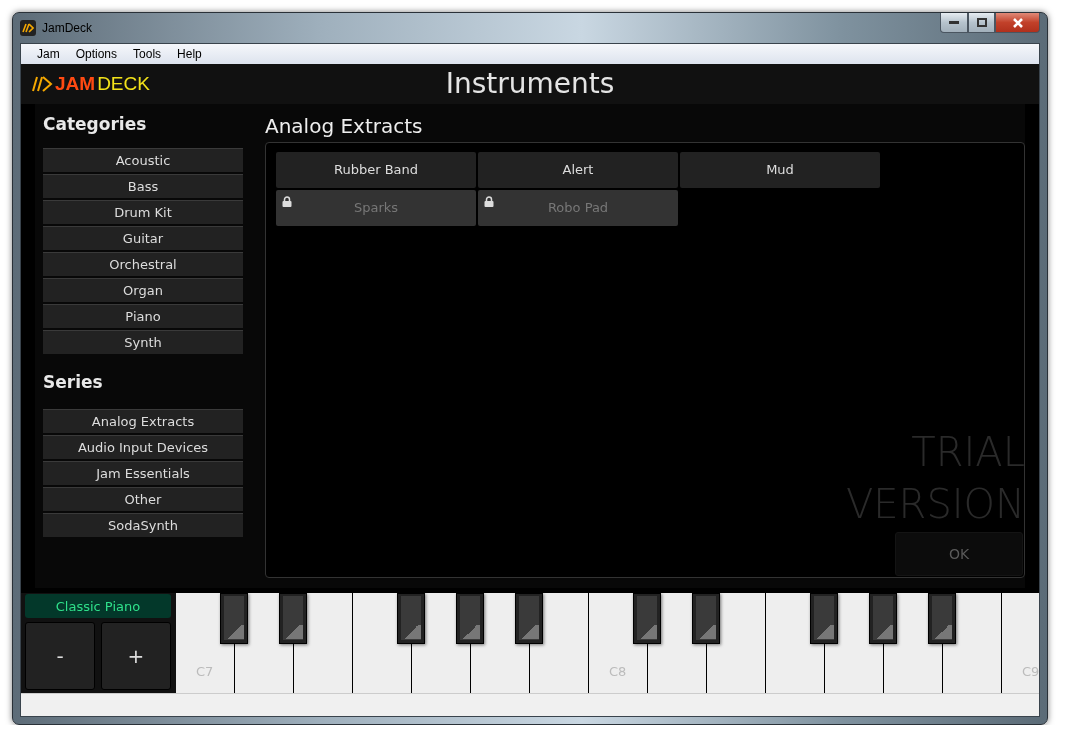 The width and height of the screenshot is (1068, 744). What do you see at coordinates (48, 53) in the screenshot?
I see `menu-item: Jam` at bounding box center [48, 53].